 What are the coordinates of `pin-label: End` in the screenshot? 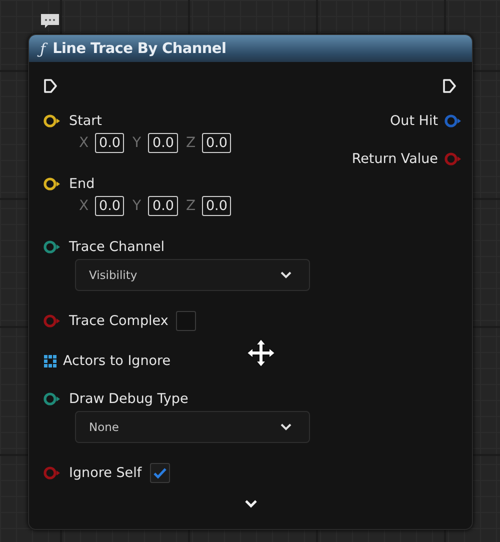 It's located at (82, 184).